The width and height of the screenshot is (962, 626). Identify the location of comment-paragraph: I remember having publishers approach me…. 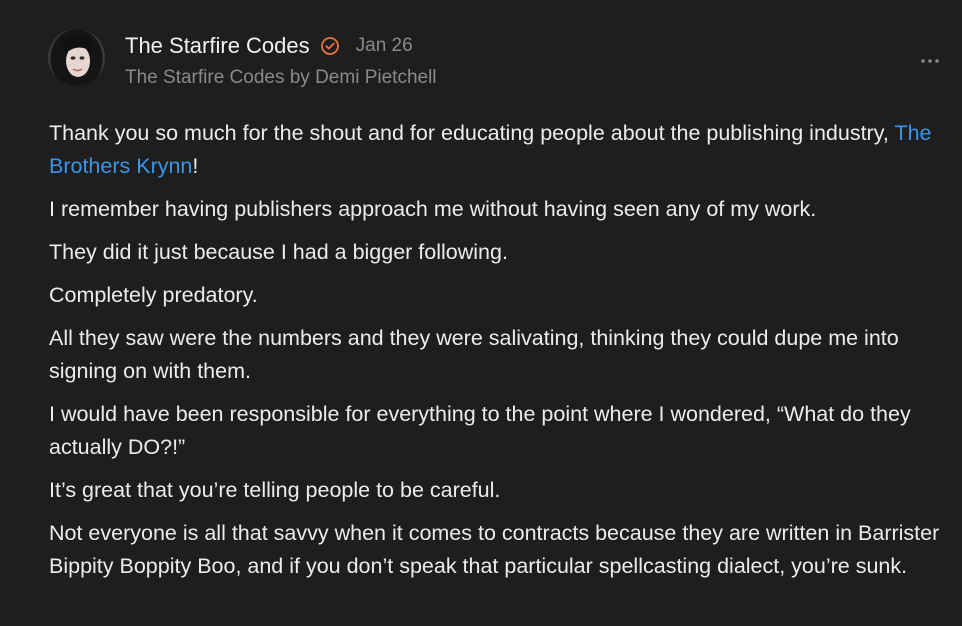
(433, 209).